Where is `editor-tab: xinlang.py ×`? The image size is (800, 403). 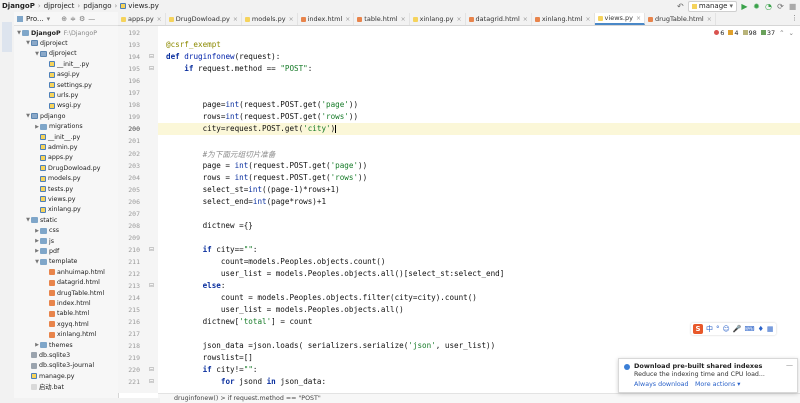
editor-tab: xinlang.py × is located at coordinates (438, 19).